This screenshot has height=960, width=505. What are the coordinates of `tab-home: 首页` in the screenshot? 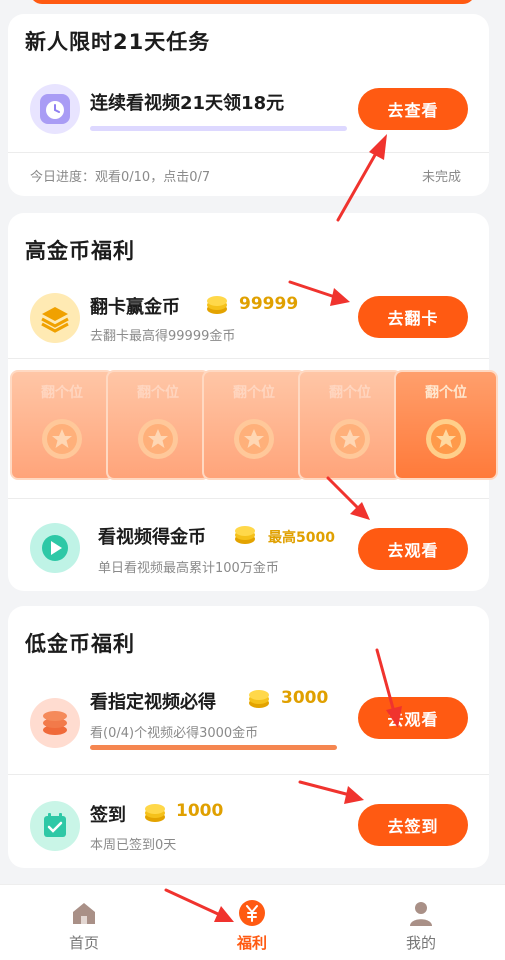 It's located at (84, 922).